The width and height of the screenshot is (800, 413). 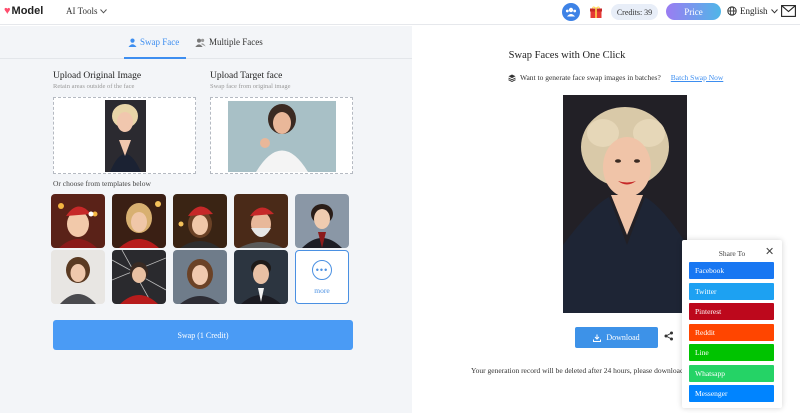 I want to click on upload-target-title: Upload Target face, so click(x=246, y=76).